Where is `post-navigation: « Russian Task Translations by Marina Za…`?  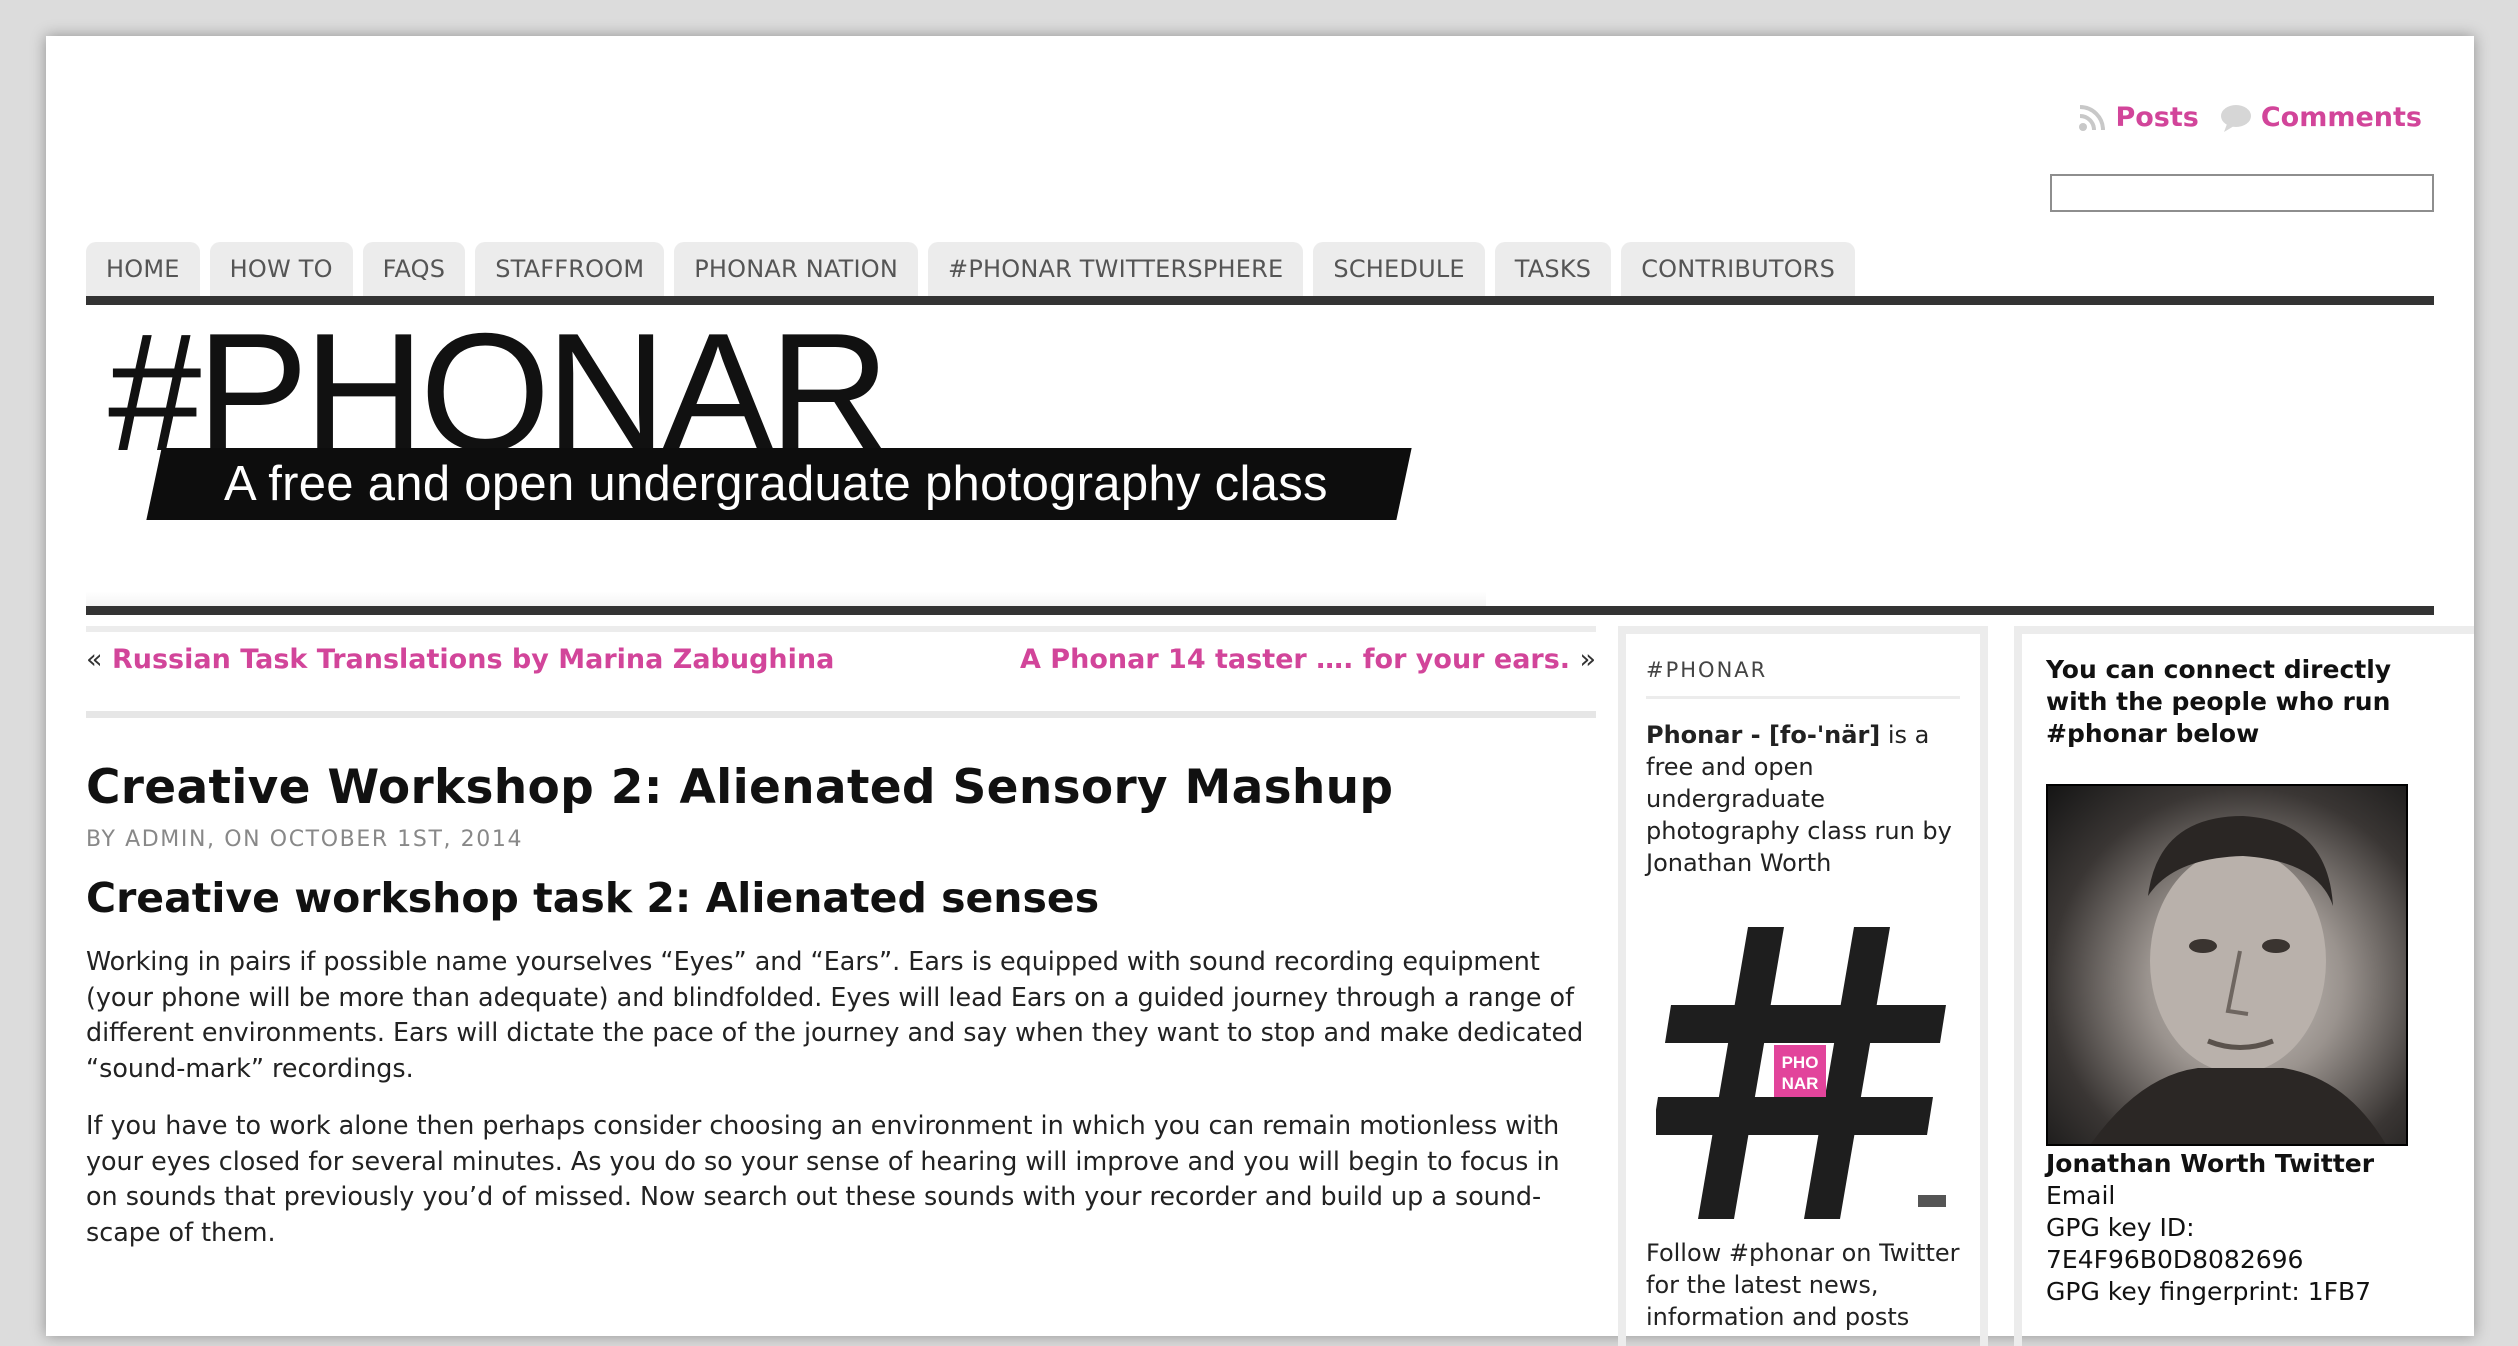
post-navigation: « Russian Task Translations by Marina Za… is located at coordinates (841, 653).